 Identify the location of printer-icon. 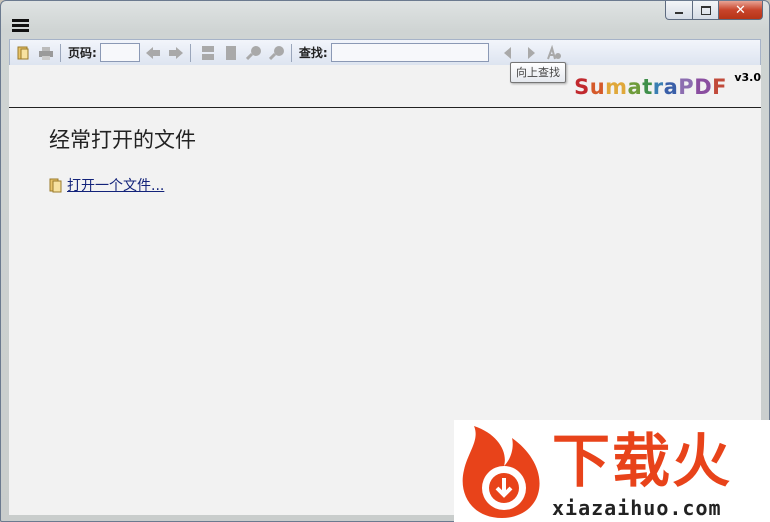
(46, 53).